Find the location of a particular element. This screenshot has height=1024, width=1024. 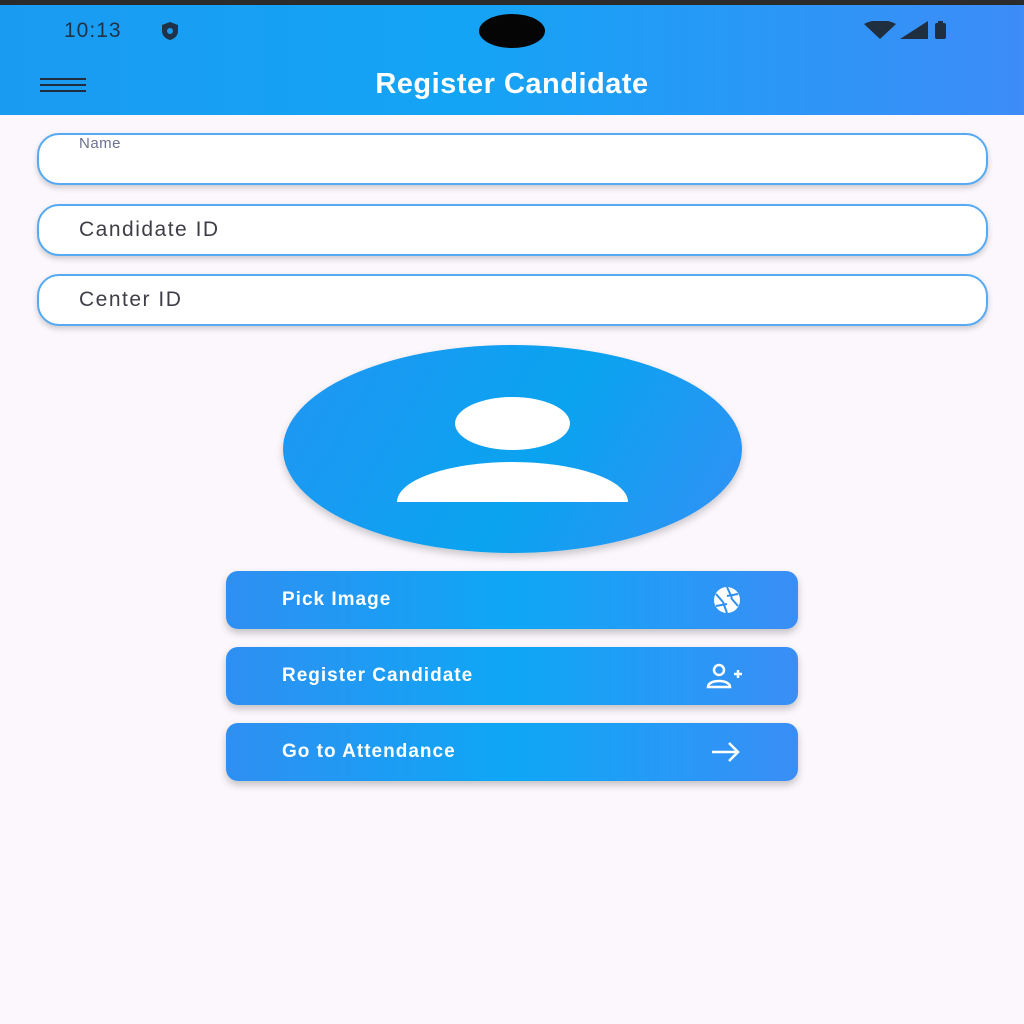

status-icons is located at coordinates (906, 30).